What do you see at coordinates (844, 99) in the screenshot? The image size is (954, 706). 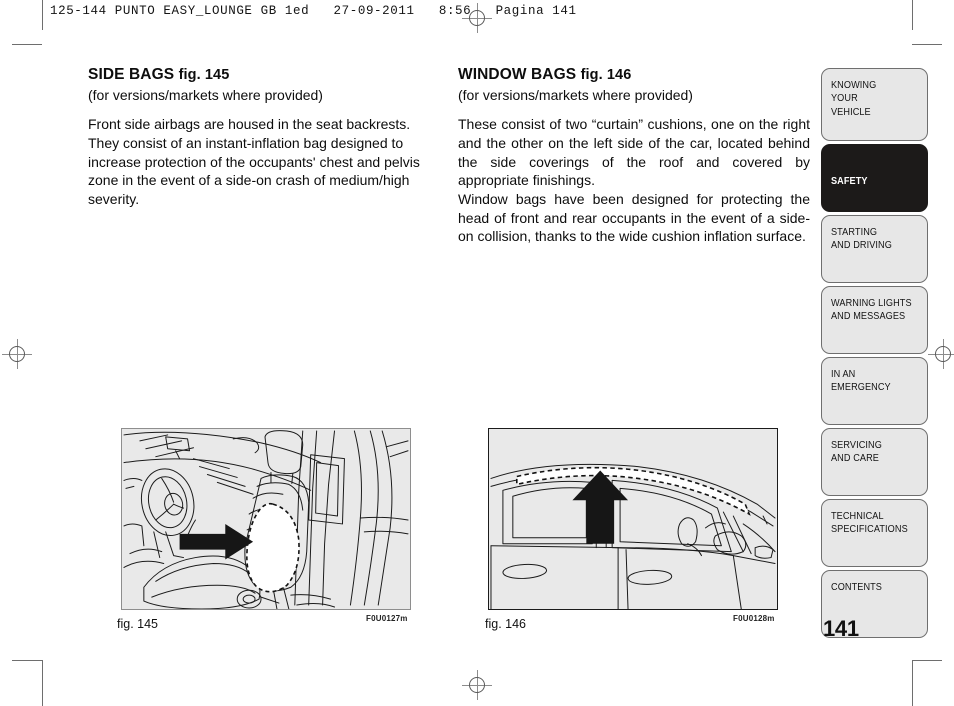 I see `chapter-tab-label-line: YOUR` at bounding box center [844, 99].